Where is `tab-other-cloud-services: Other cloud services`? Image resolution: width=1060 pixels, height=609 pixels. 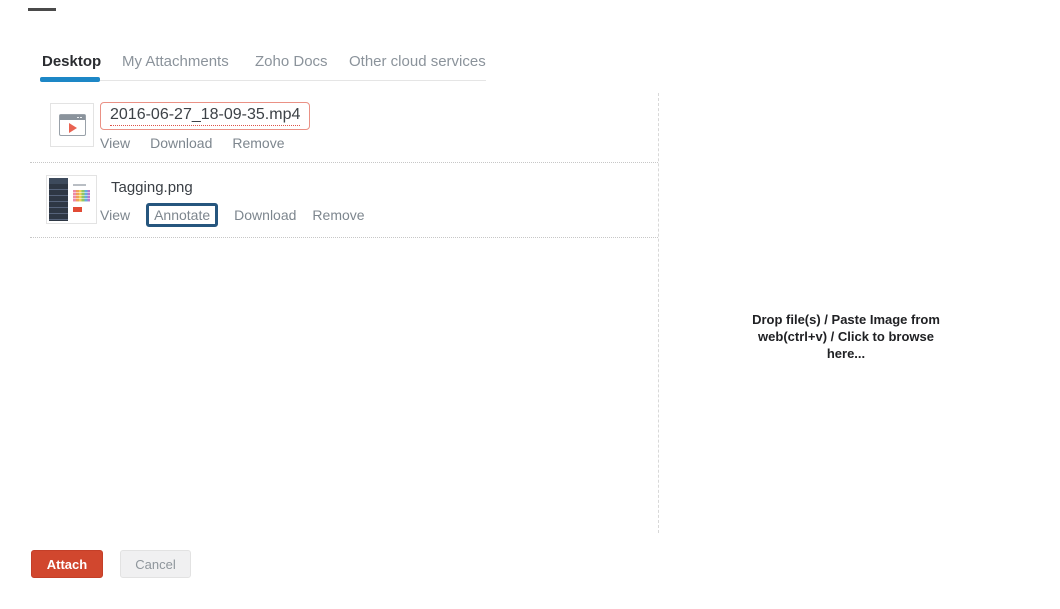 tab-other-cloud-services: Other cloud services is located at coordinates (417, 61).